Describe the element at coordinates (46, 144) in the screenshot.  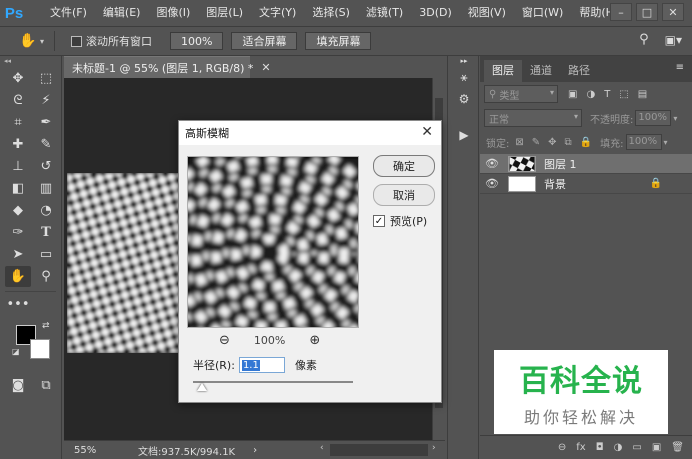
I see `brush-tool-icon: ✎` at that location.